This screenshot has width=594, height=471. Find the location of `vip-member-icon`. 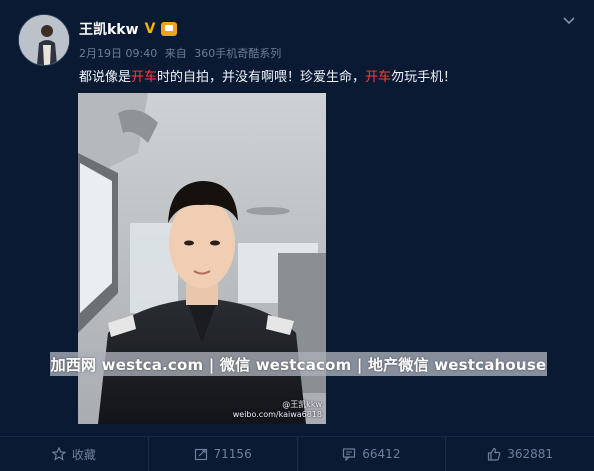

vip-member-icon is located at coordinates (169, 29).